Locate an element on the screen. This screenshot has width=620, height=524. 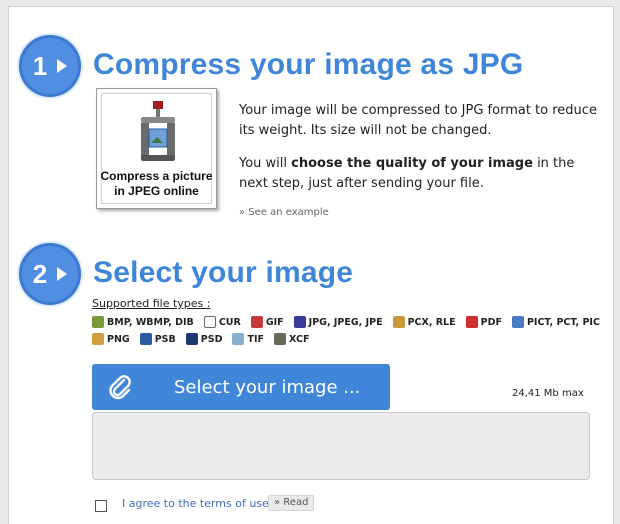
pict-icon is located at coordinates (517, 322).